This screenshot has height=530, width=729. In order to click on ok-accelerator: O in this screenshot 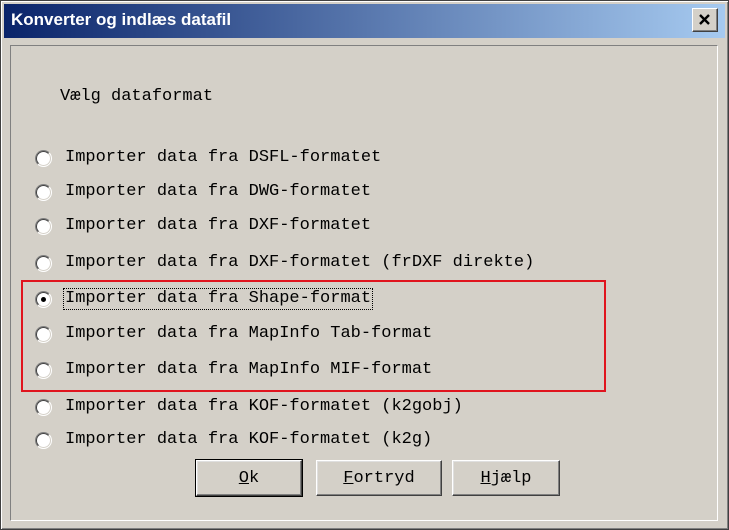, I will do `click(243, 478)`.